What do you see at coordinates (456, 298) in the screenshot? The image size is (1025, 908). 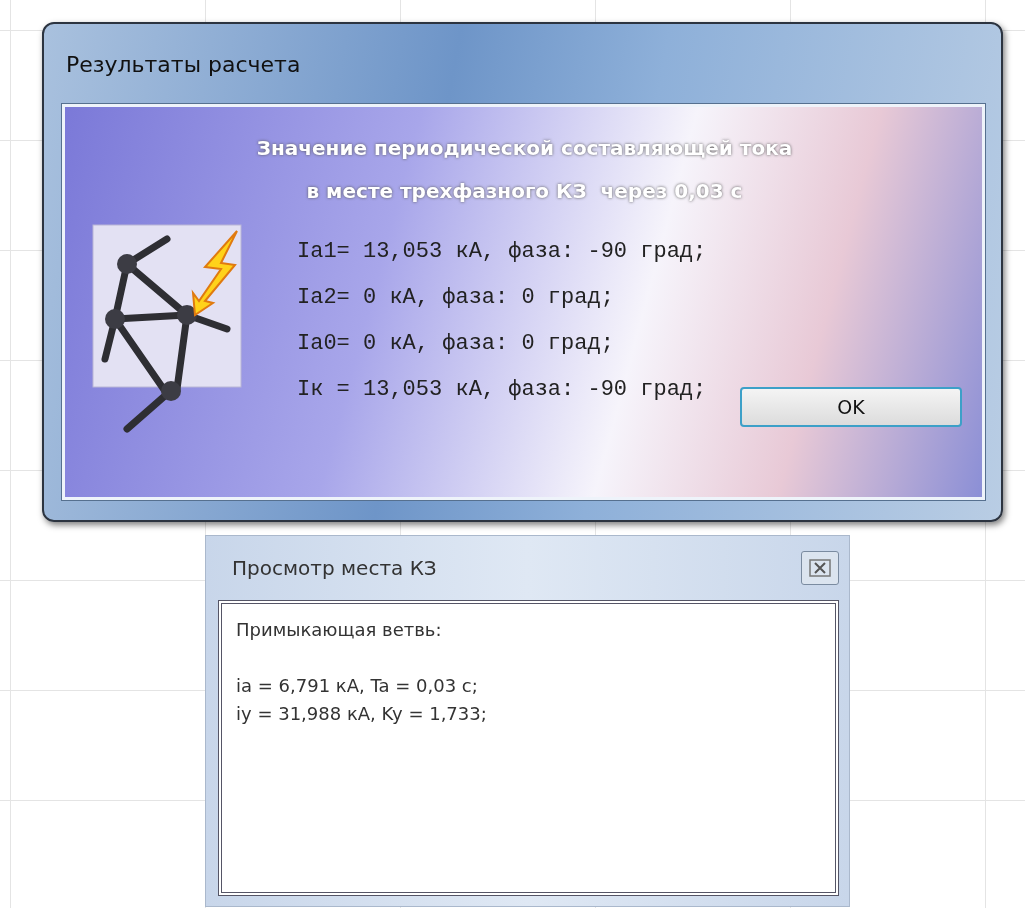 I see `result-line: Ia2= 0 кА, фаза: 0 град;` at bounding box center [456, 298].